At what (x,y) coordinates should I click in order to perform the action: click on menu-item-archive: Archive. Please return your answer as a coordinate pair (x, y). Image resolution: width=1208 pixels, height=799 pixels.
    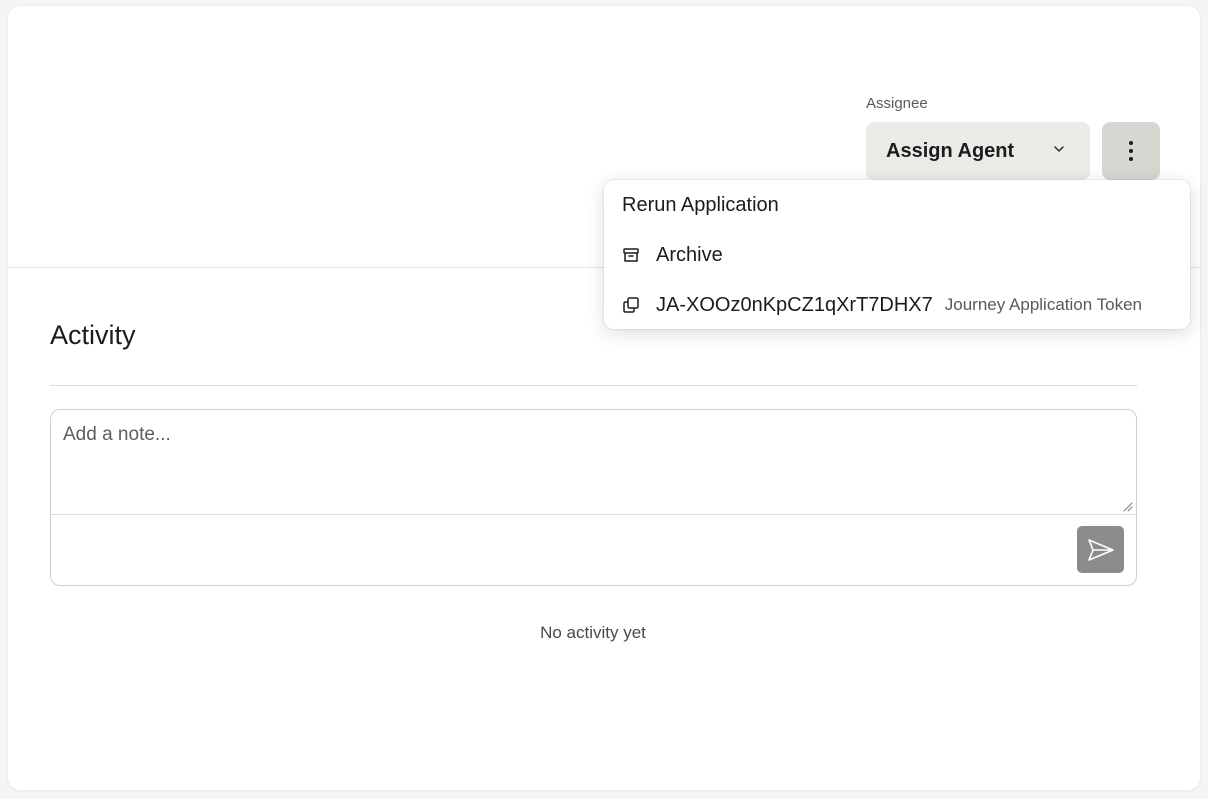
    Looking at the image, I should click on (897, 255).